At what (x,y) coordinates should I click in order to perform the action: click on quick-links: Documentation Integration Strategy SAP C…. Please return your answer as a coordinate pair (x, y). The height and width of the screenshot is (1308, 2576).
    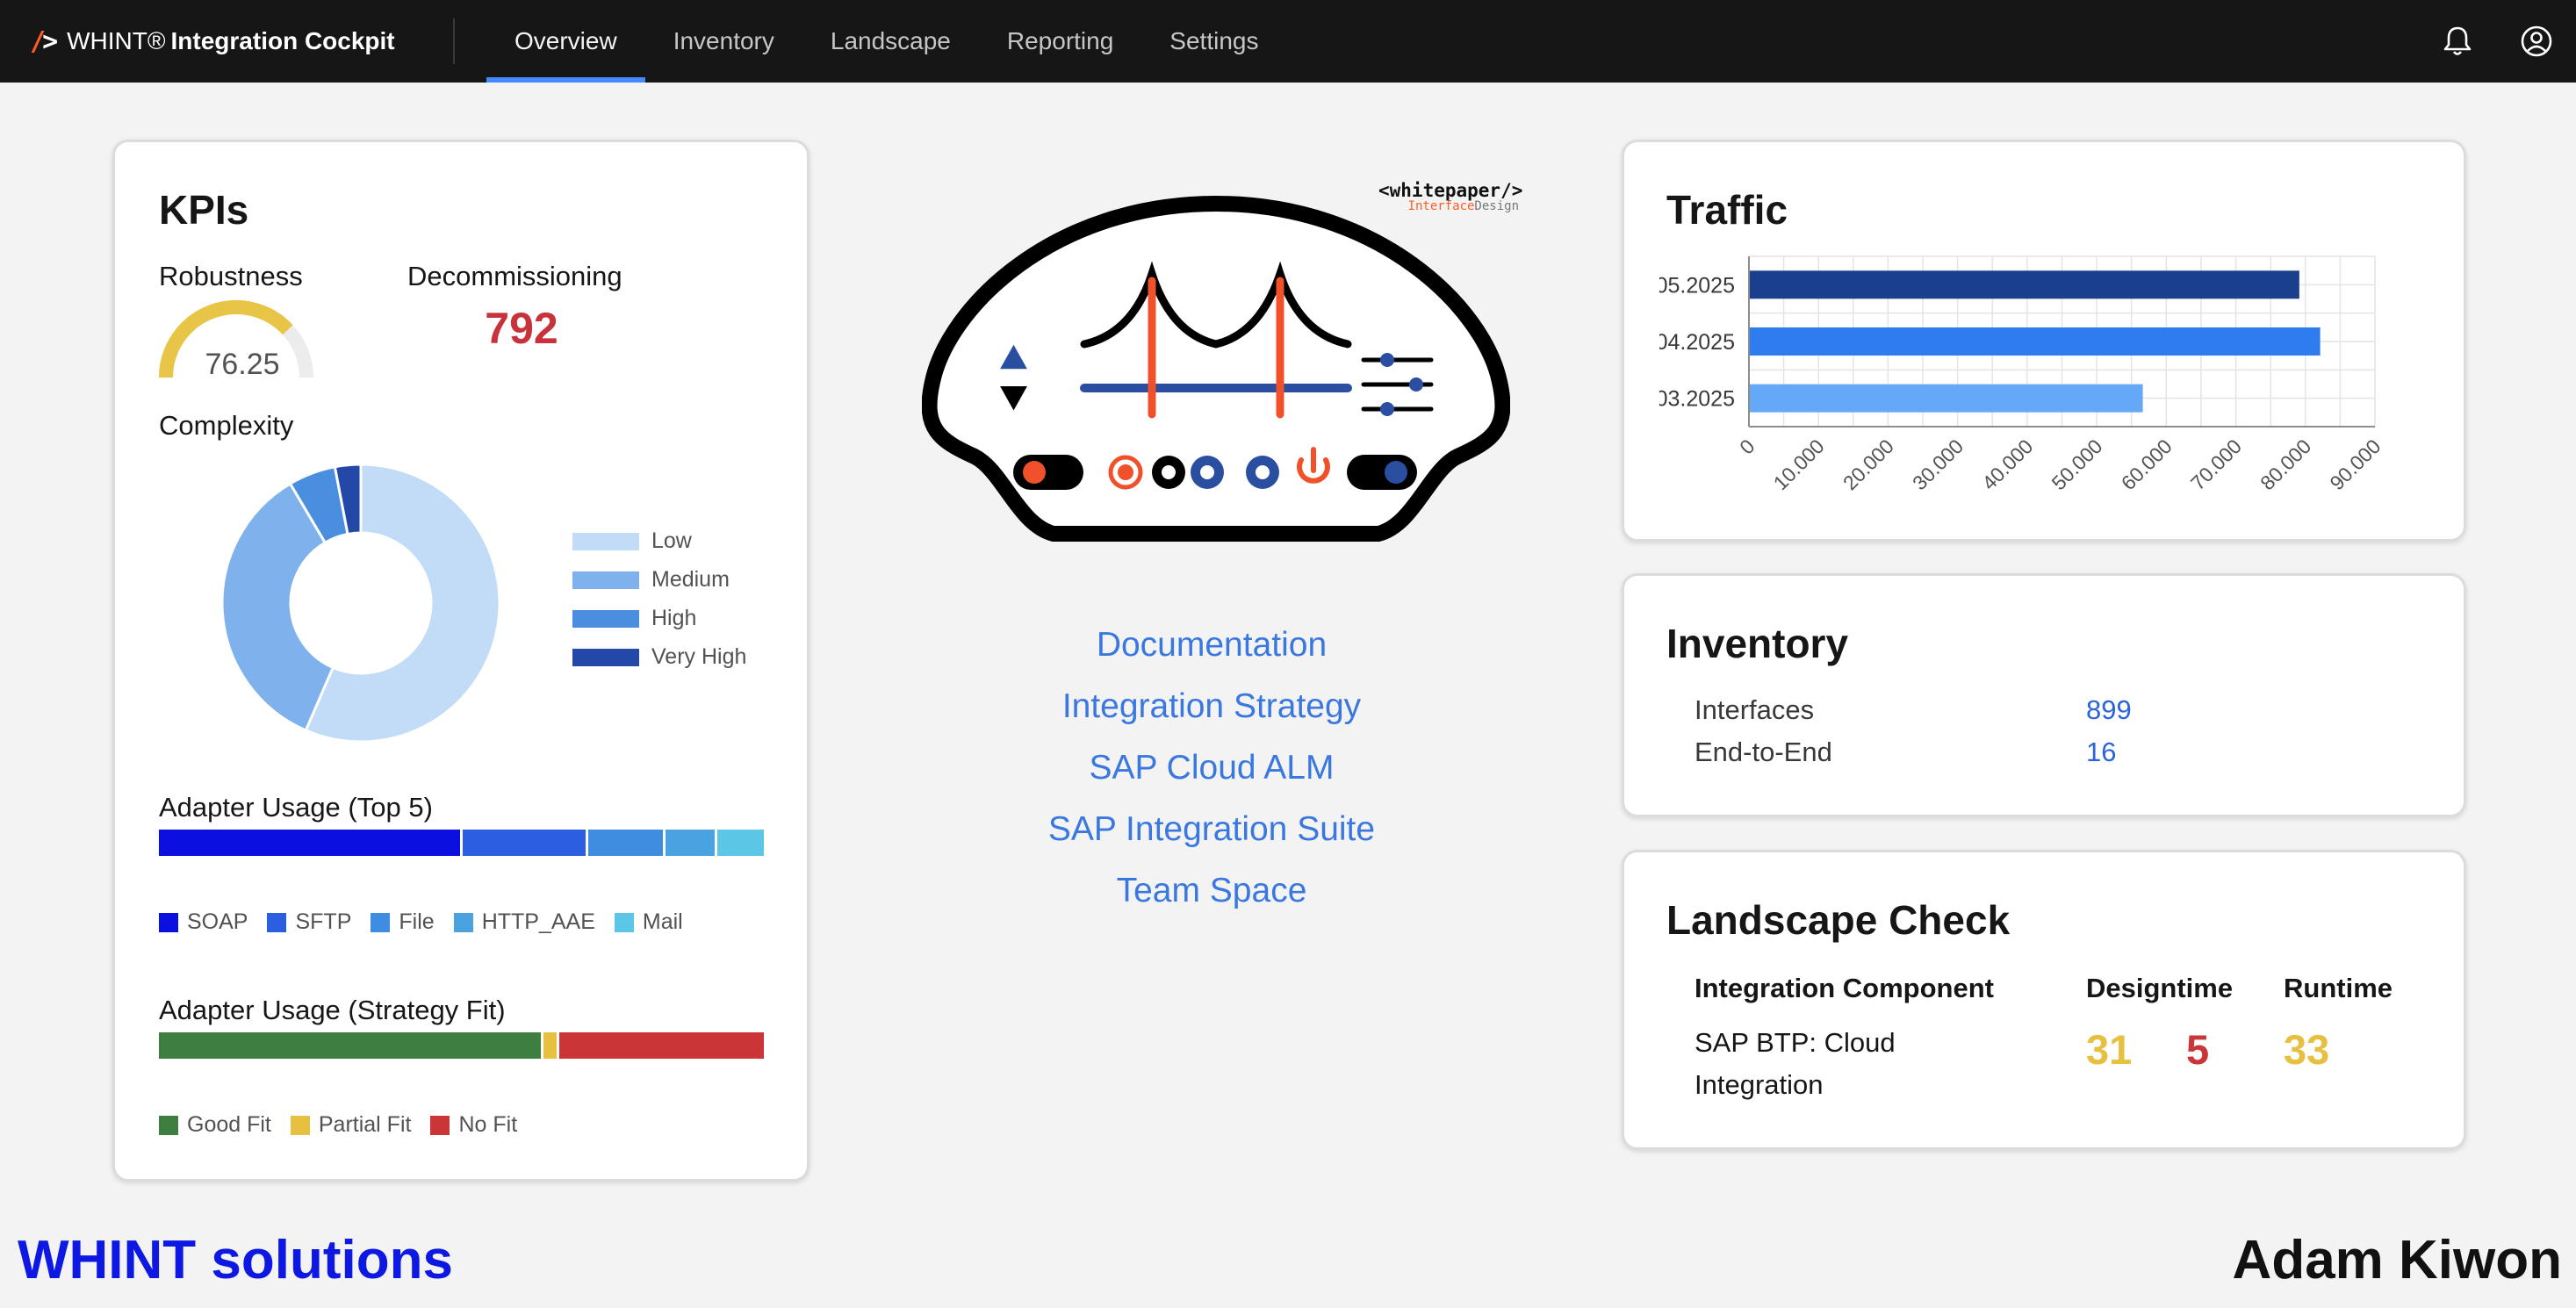
    Looking at the image, I should click on (1211, 768).